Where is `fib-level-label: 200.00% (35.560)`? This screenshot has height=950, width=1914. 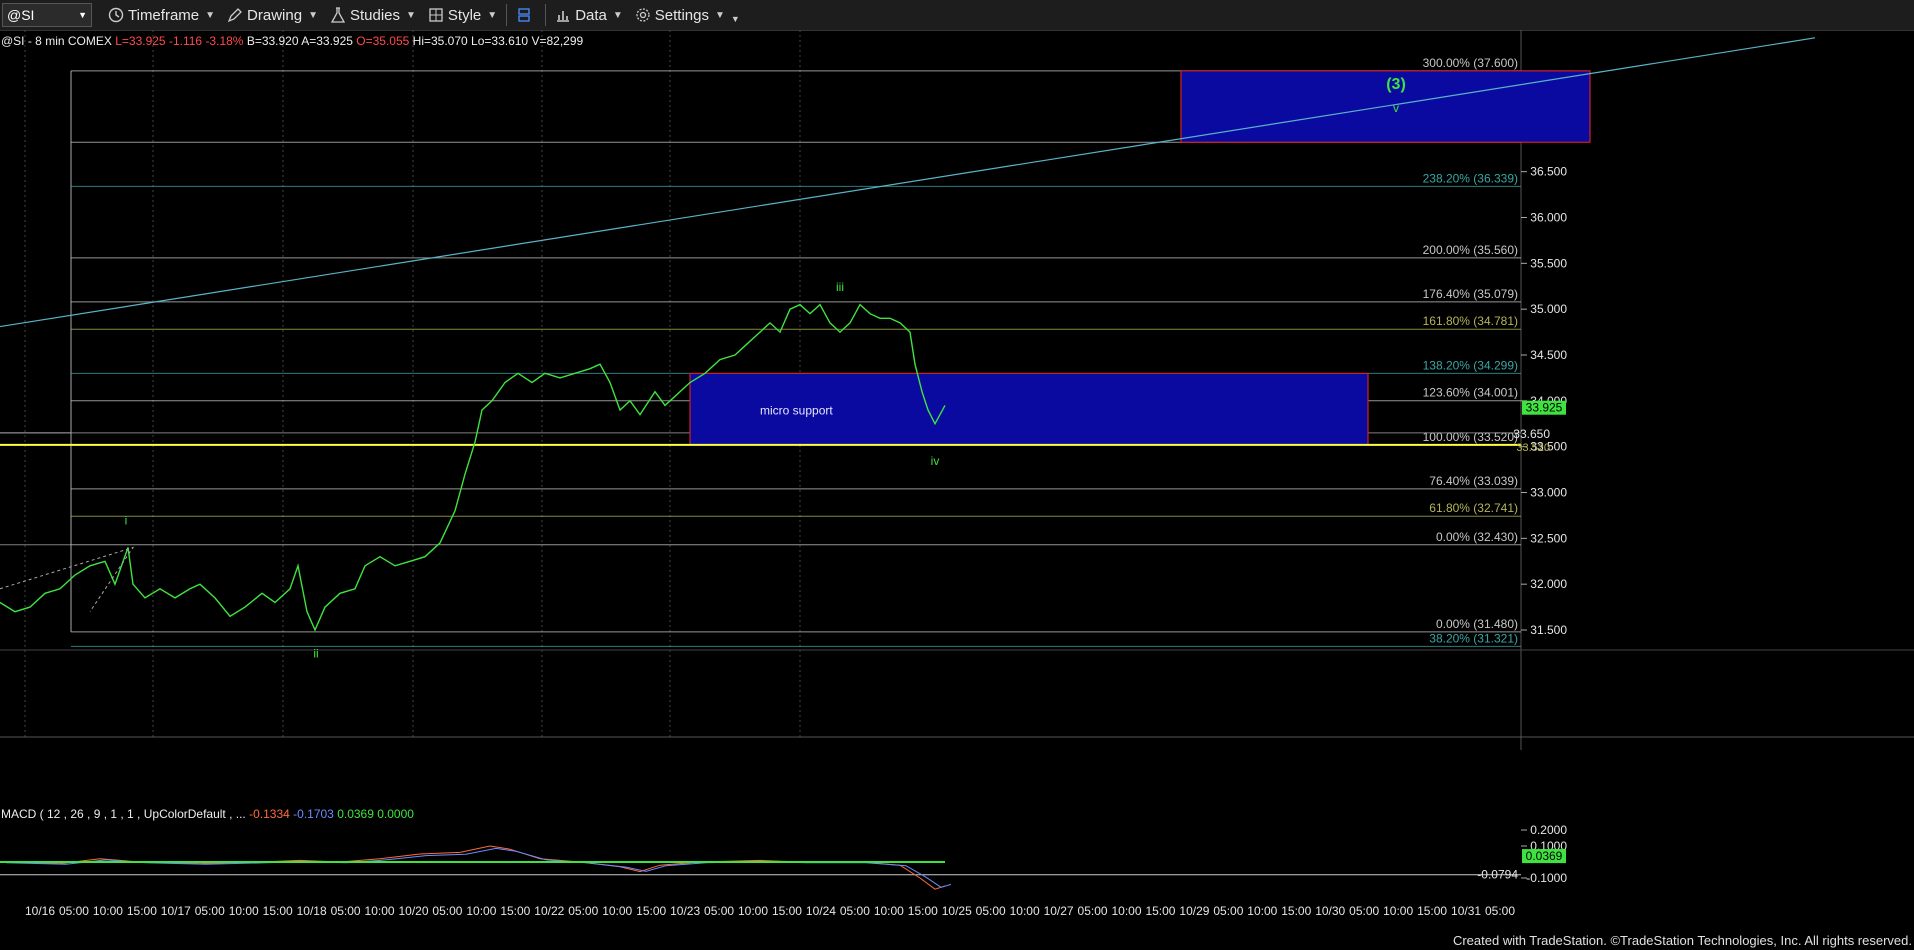
fib-level-label: 200.00% (35.560) is located at coordinates (1470, 250).